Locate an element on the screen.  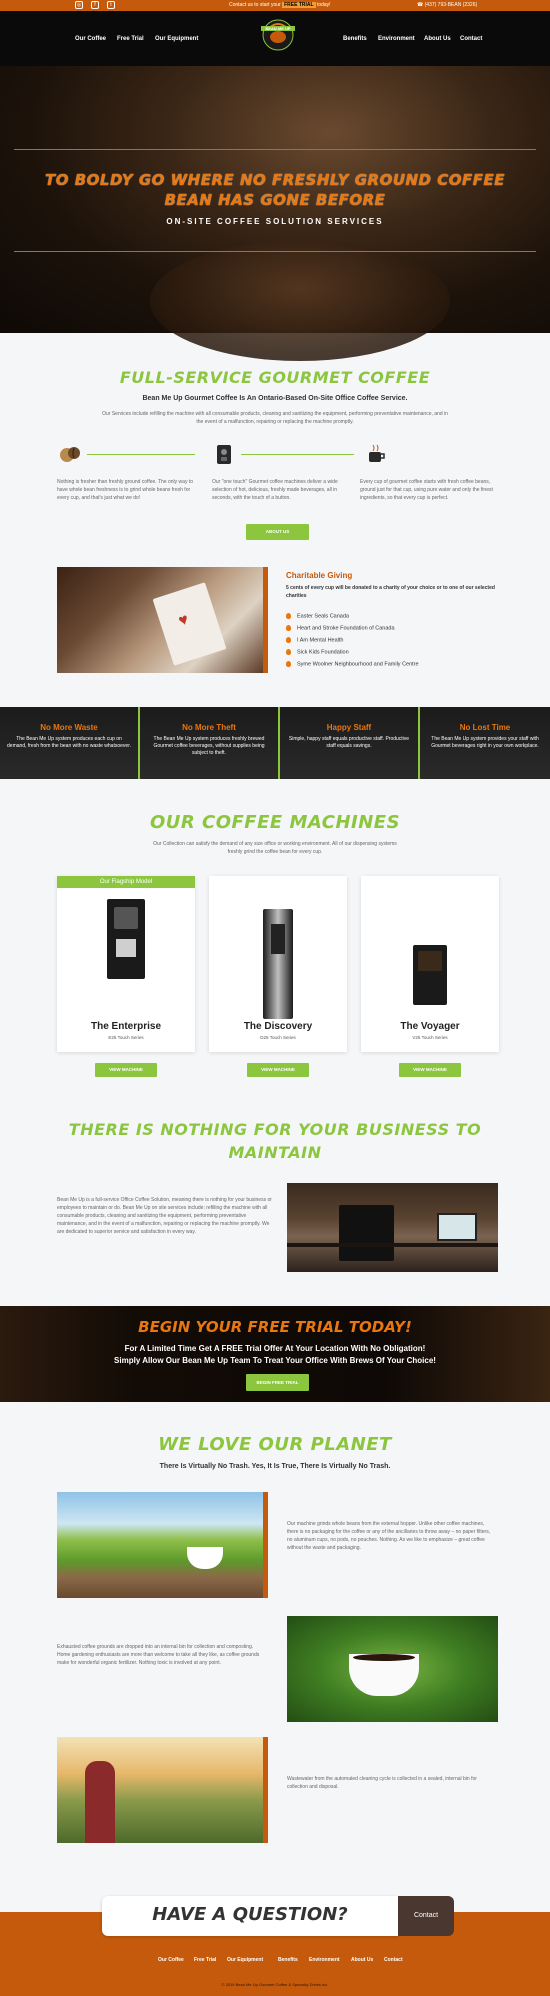
phone-number: ☎ (437) 793-BEAN (2326) is located at coordinates (447, 5).